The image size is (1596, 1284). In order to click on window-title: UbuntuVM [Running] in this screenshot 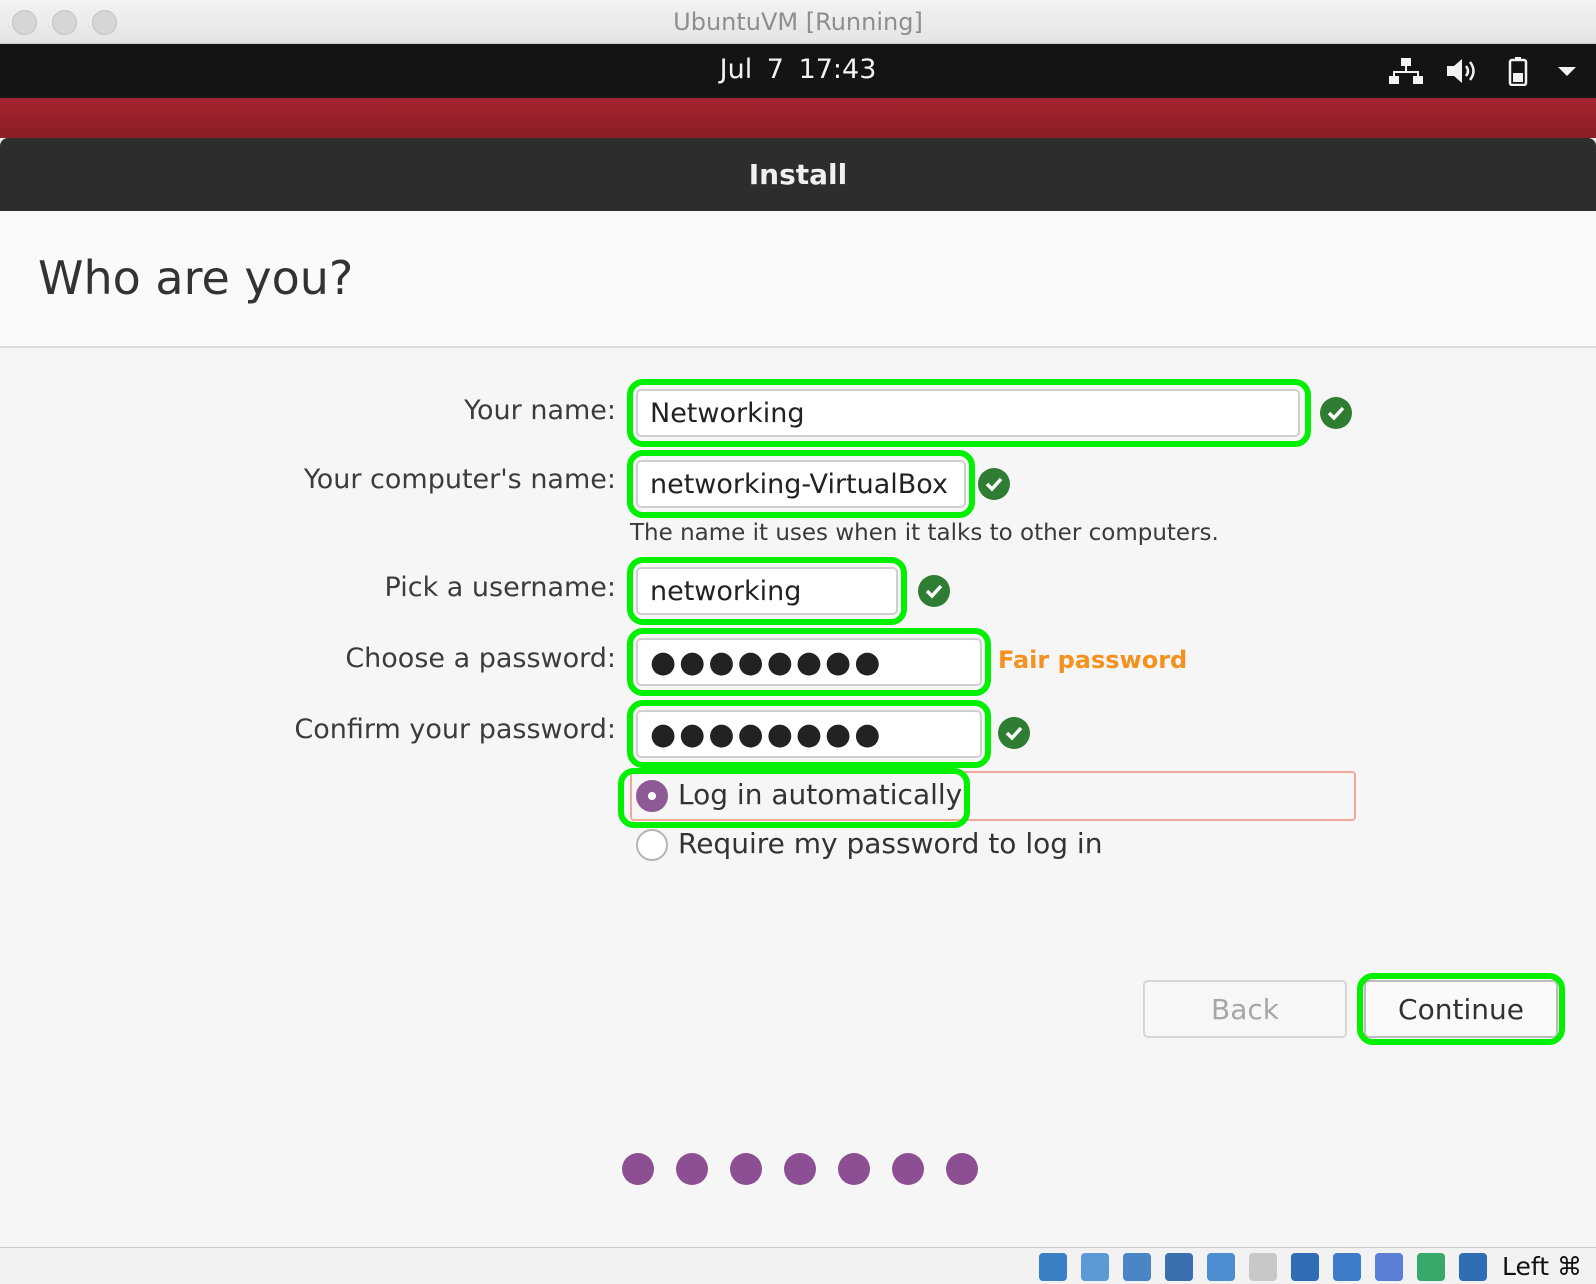, I will do `click(798, 22)`.